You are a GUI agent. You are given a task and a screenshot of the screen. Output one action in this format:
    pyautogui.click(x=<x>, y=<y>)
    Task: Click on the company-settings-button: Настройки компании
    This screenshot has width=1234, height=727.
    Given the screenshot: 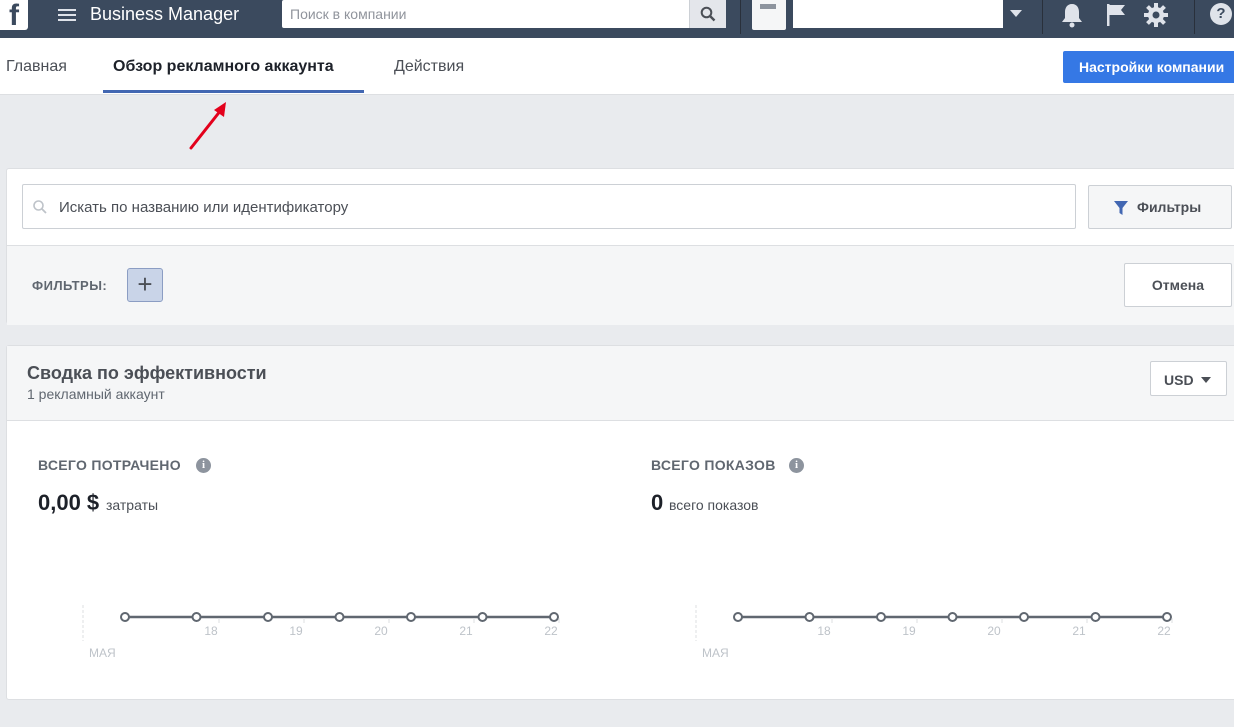 What is the action you would take?
    pyautogui.click(x=1148, y=67)
    